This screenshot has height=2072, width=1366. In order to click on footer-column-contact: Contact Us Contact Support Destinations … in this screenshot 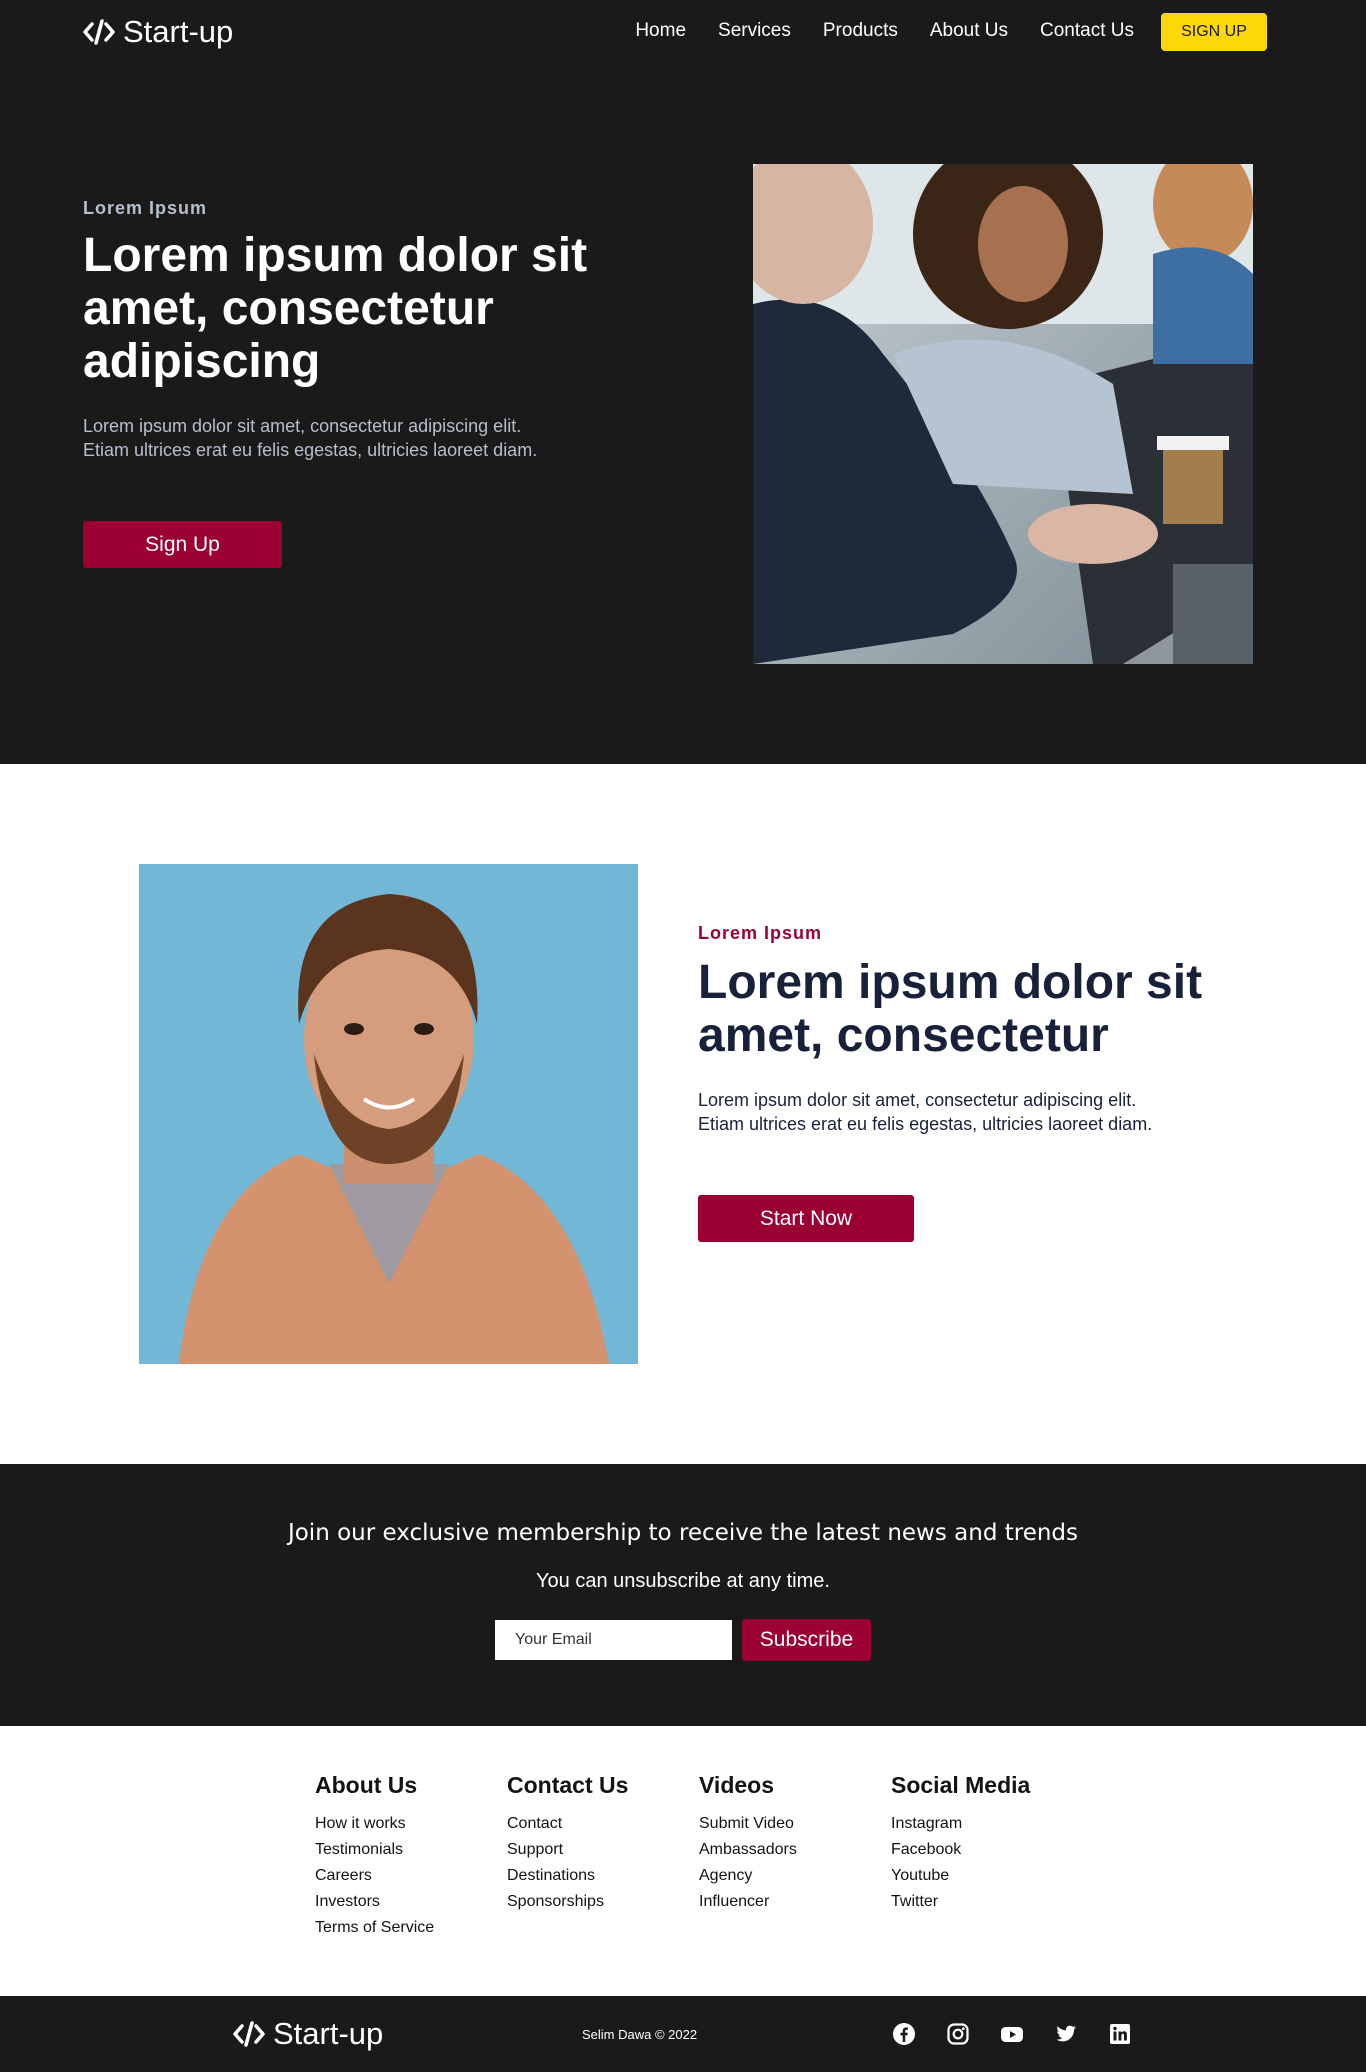, I will do `click(567, 1843)`.